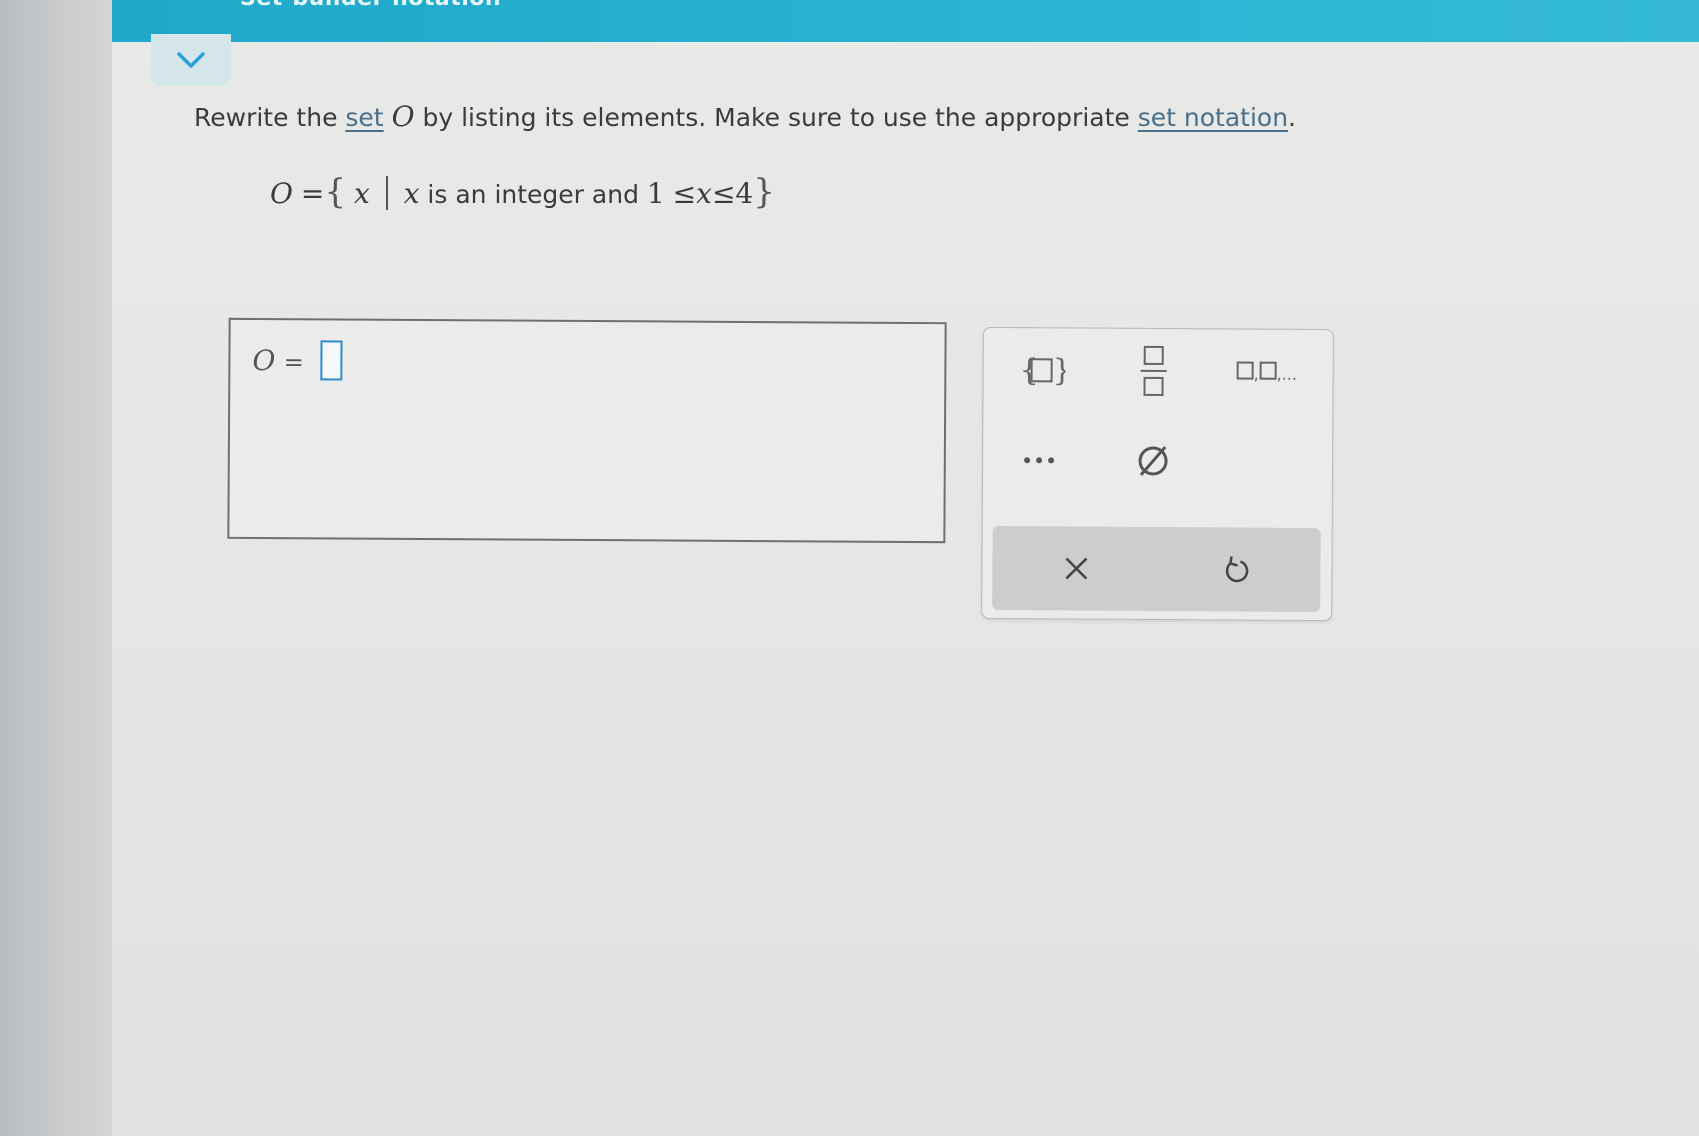 The height and width of the screenshot is (1136, 1699). Describe the element at coordinates (587, 430) in the screenshot. I see `answer-box: O =` at that location.